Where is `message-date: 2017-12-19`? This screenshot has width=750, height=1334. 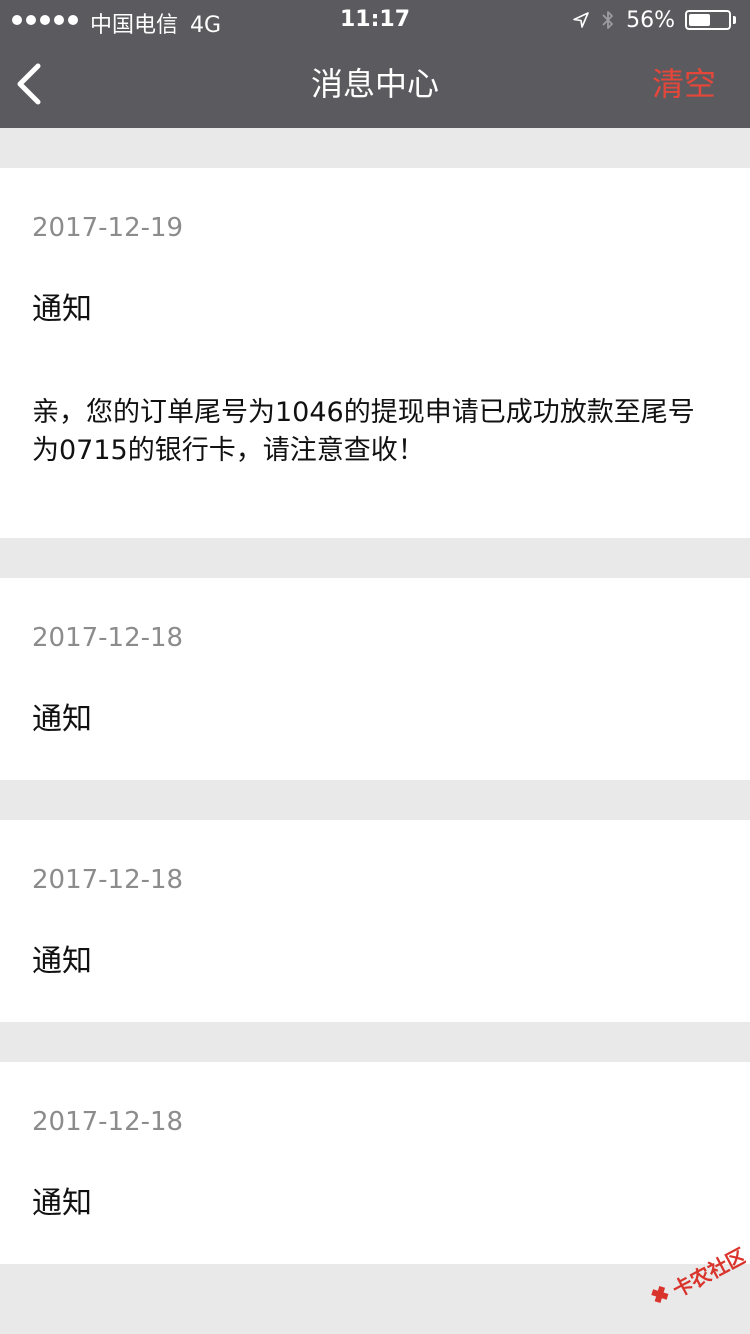 message-date: 2017-12-19 is located at coordinates (108, 228).